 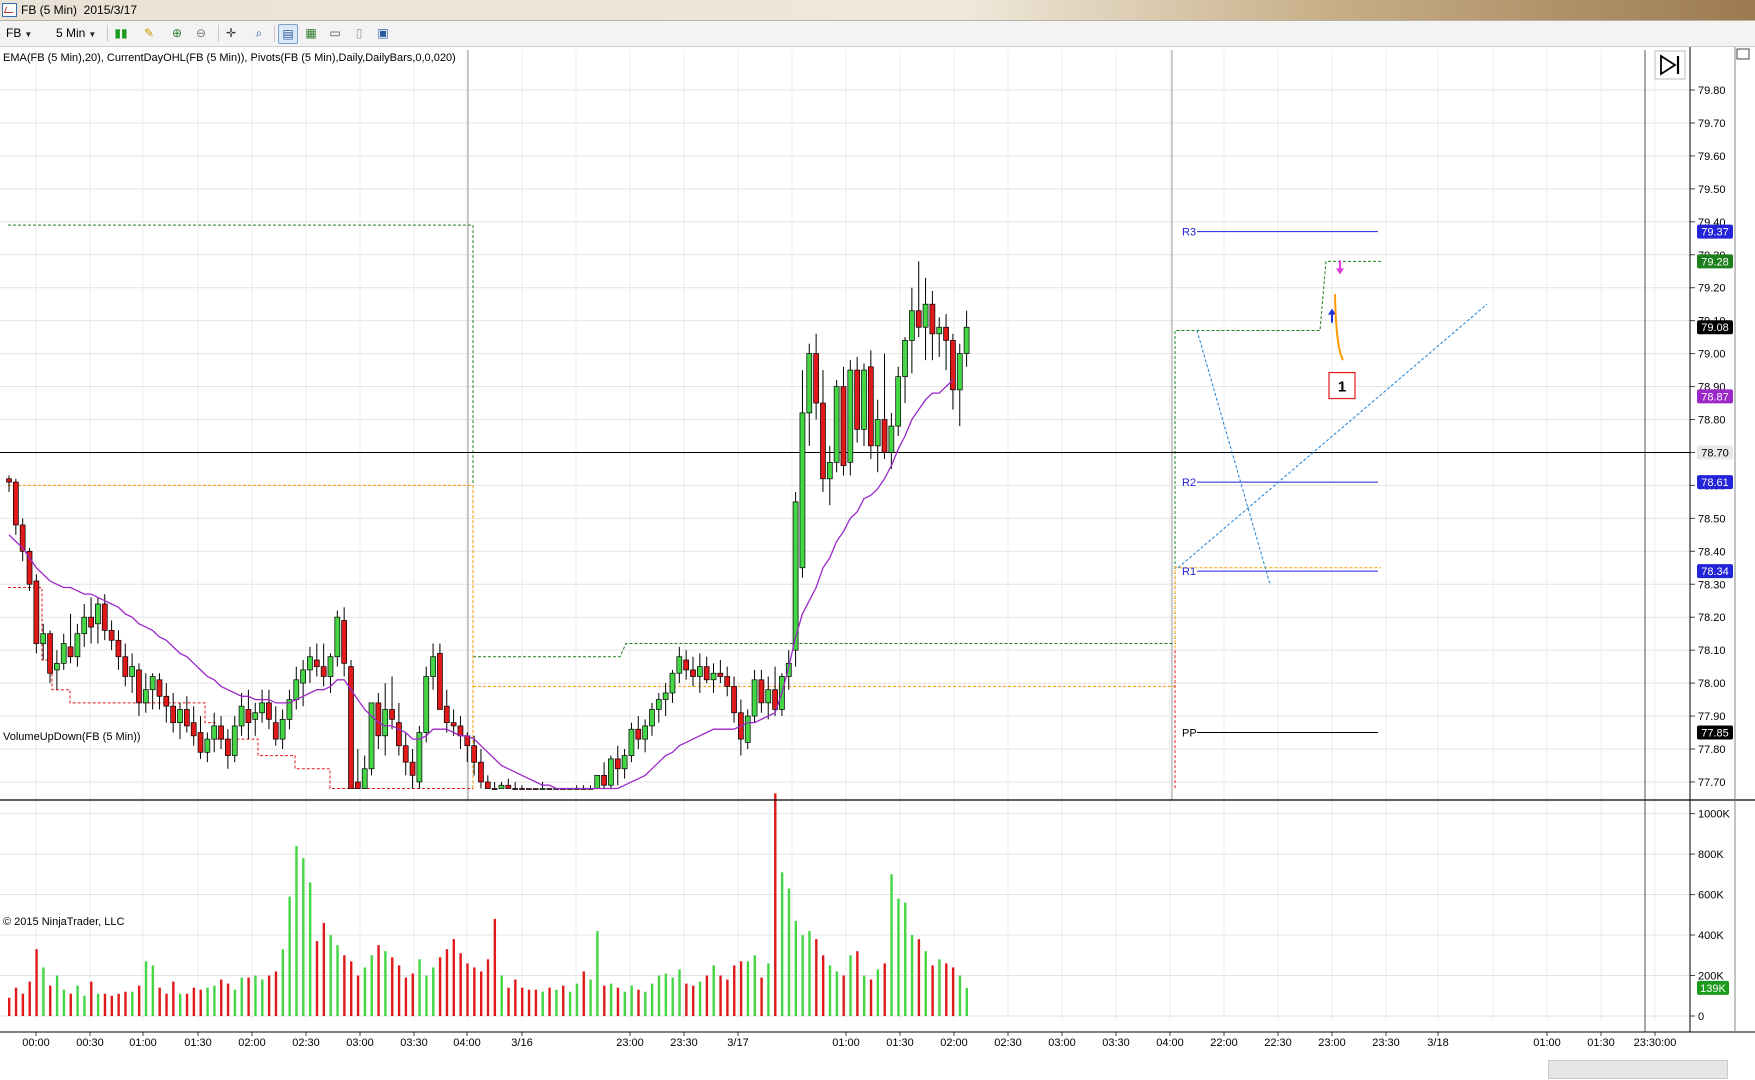 I want to click on price-tick-label: 78.20, so click(x=1712, y=618).